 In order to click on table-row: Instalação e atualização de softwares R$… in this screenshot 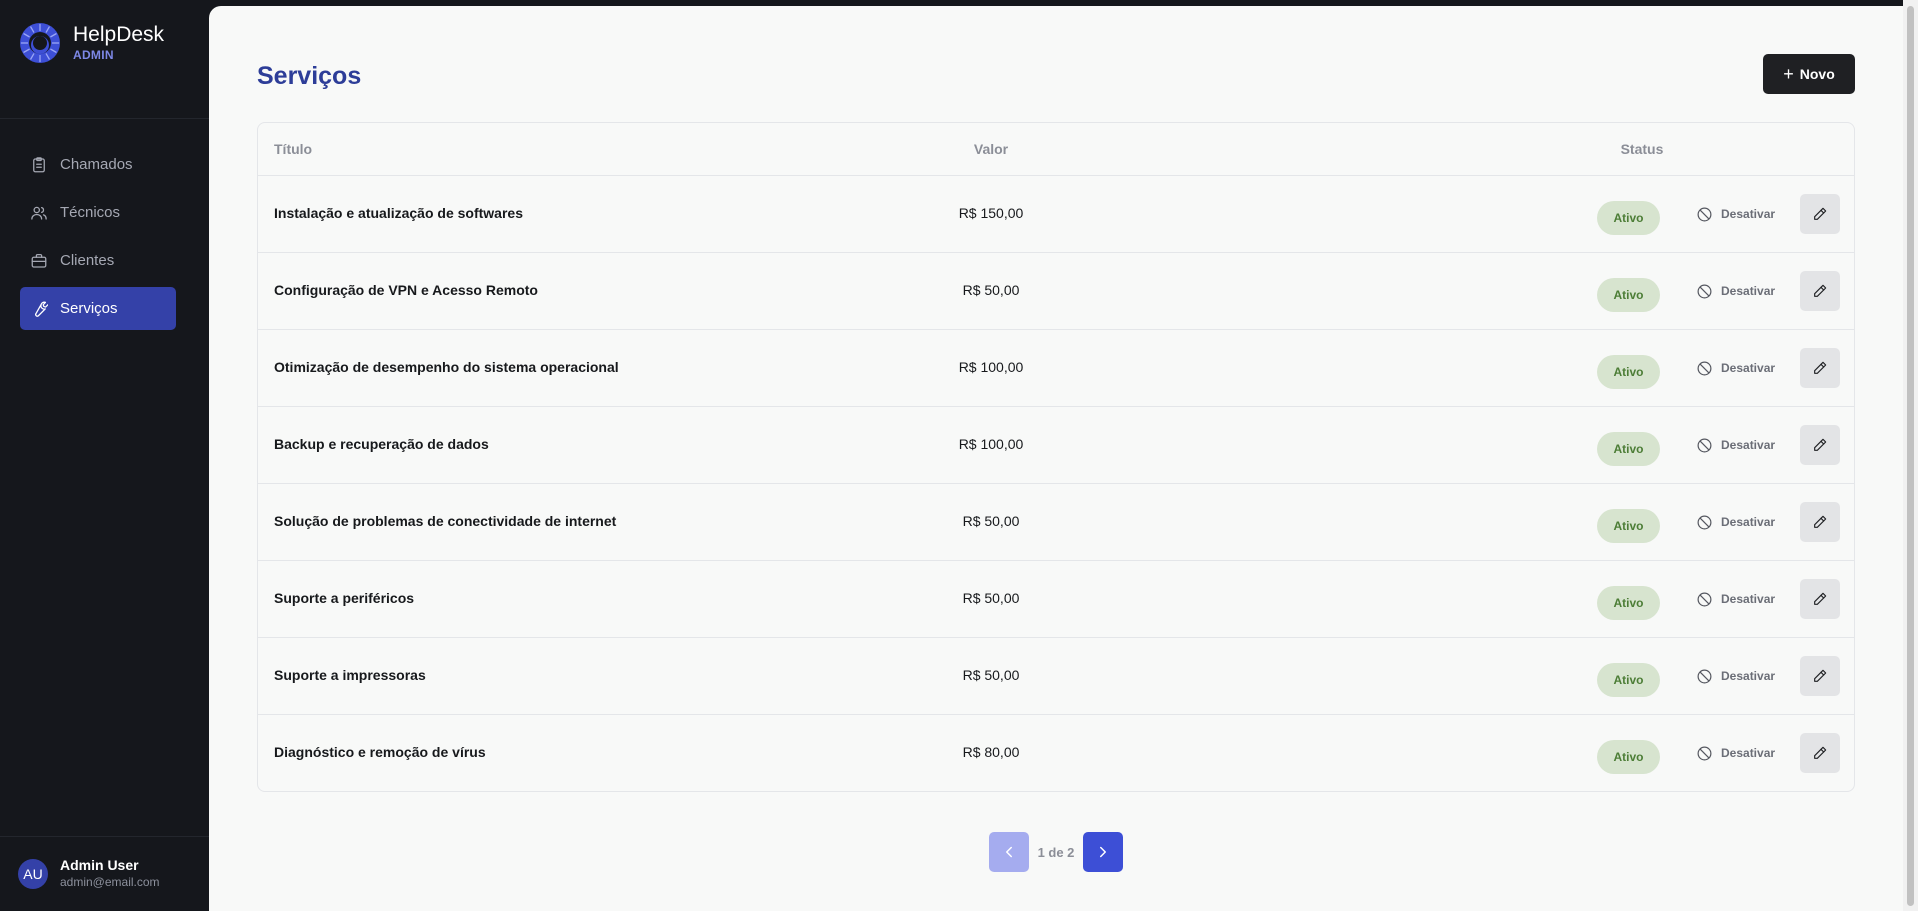, I will do `click(1056, 214)`.